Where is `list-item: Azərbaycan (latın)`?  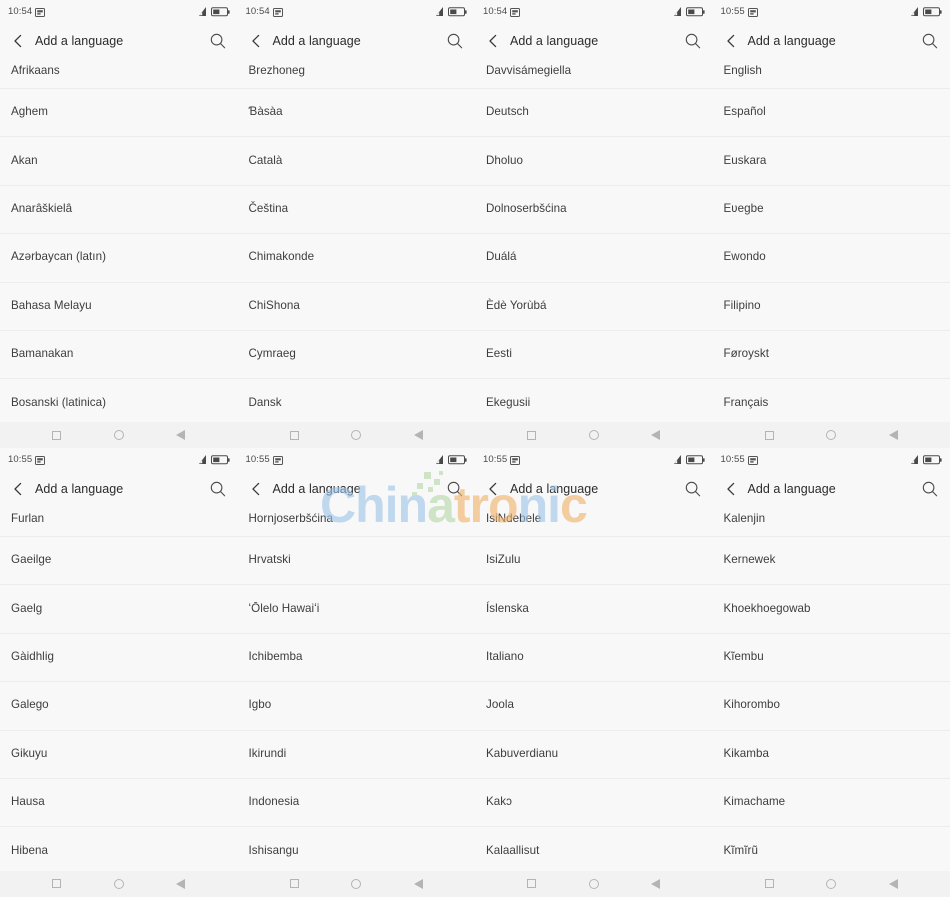
list-item: Azərbaycan (latın) is located at coordinates (119, 258).